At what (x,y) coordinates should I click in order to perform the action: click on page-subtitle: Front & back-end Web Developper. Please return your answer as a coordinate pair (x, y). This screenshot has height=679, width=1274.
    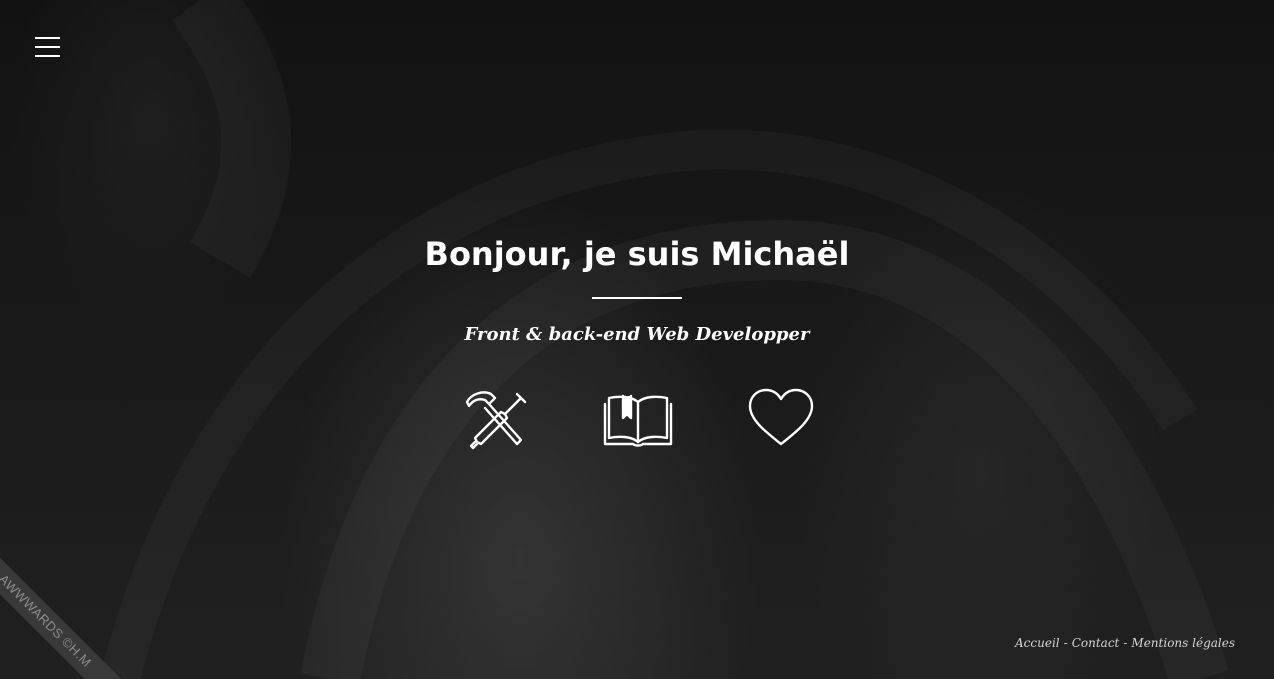
    Looking at the image, I should click on (637, 334).